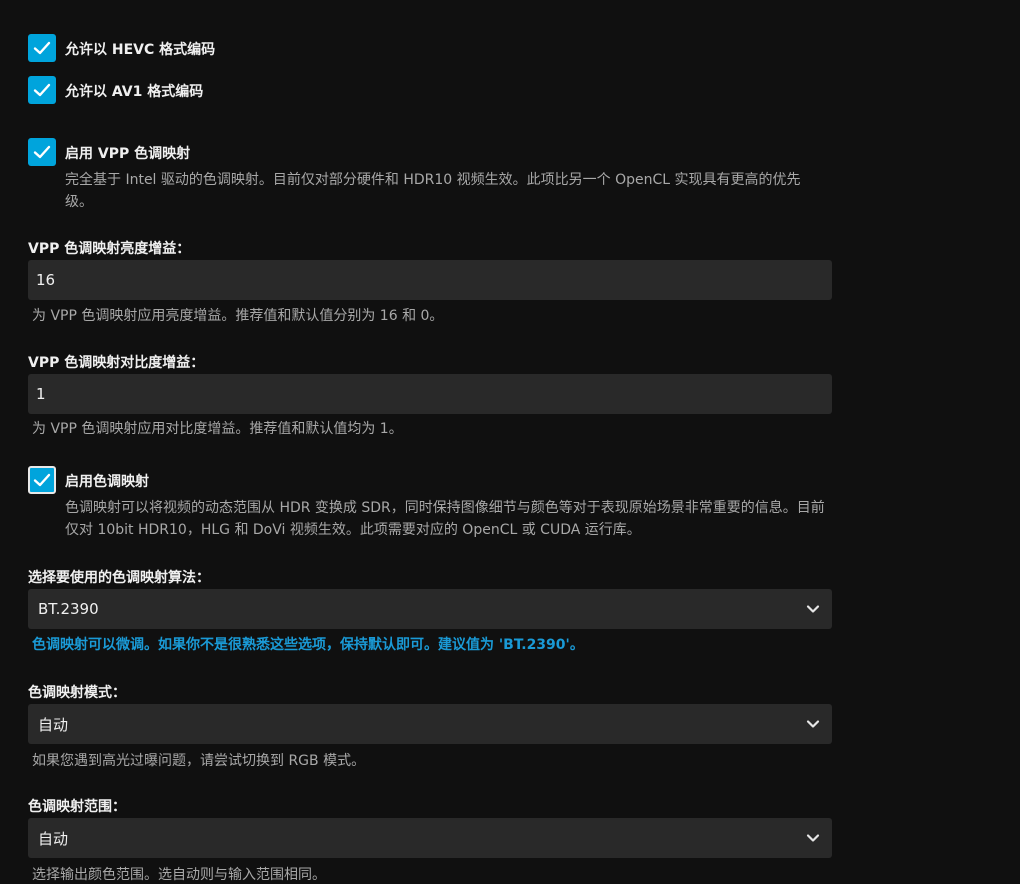 This screenshot has width=1020, height=884. I want to click on checkbox-row-tonemap: 启用色调映射, so click(88, 480).